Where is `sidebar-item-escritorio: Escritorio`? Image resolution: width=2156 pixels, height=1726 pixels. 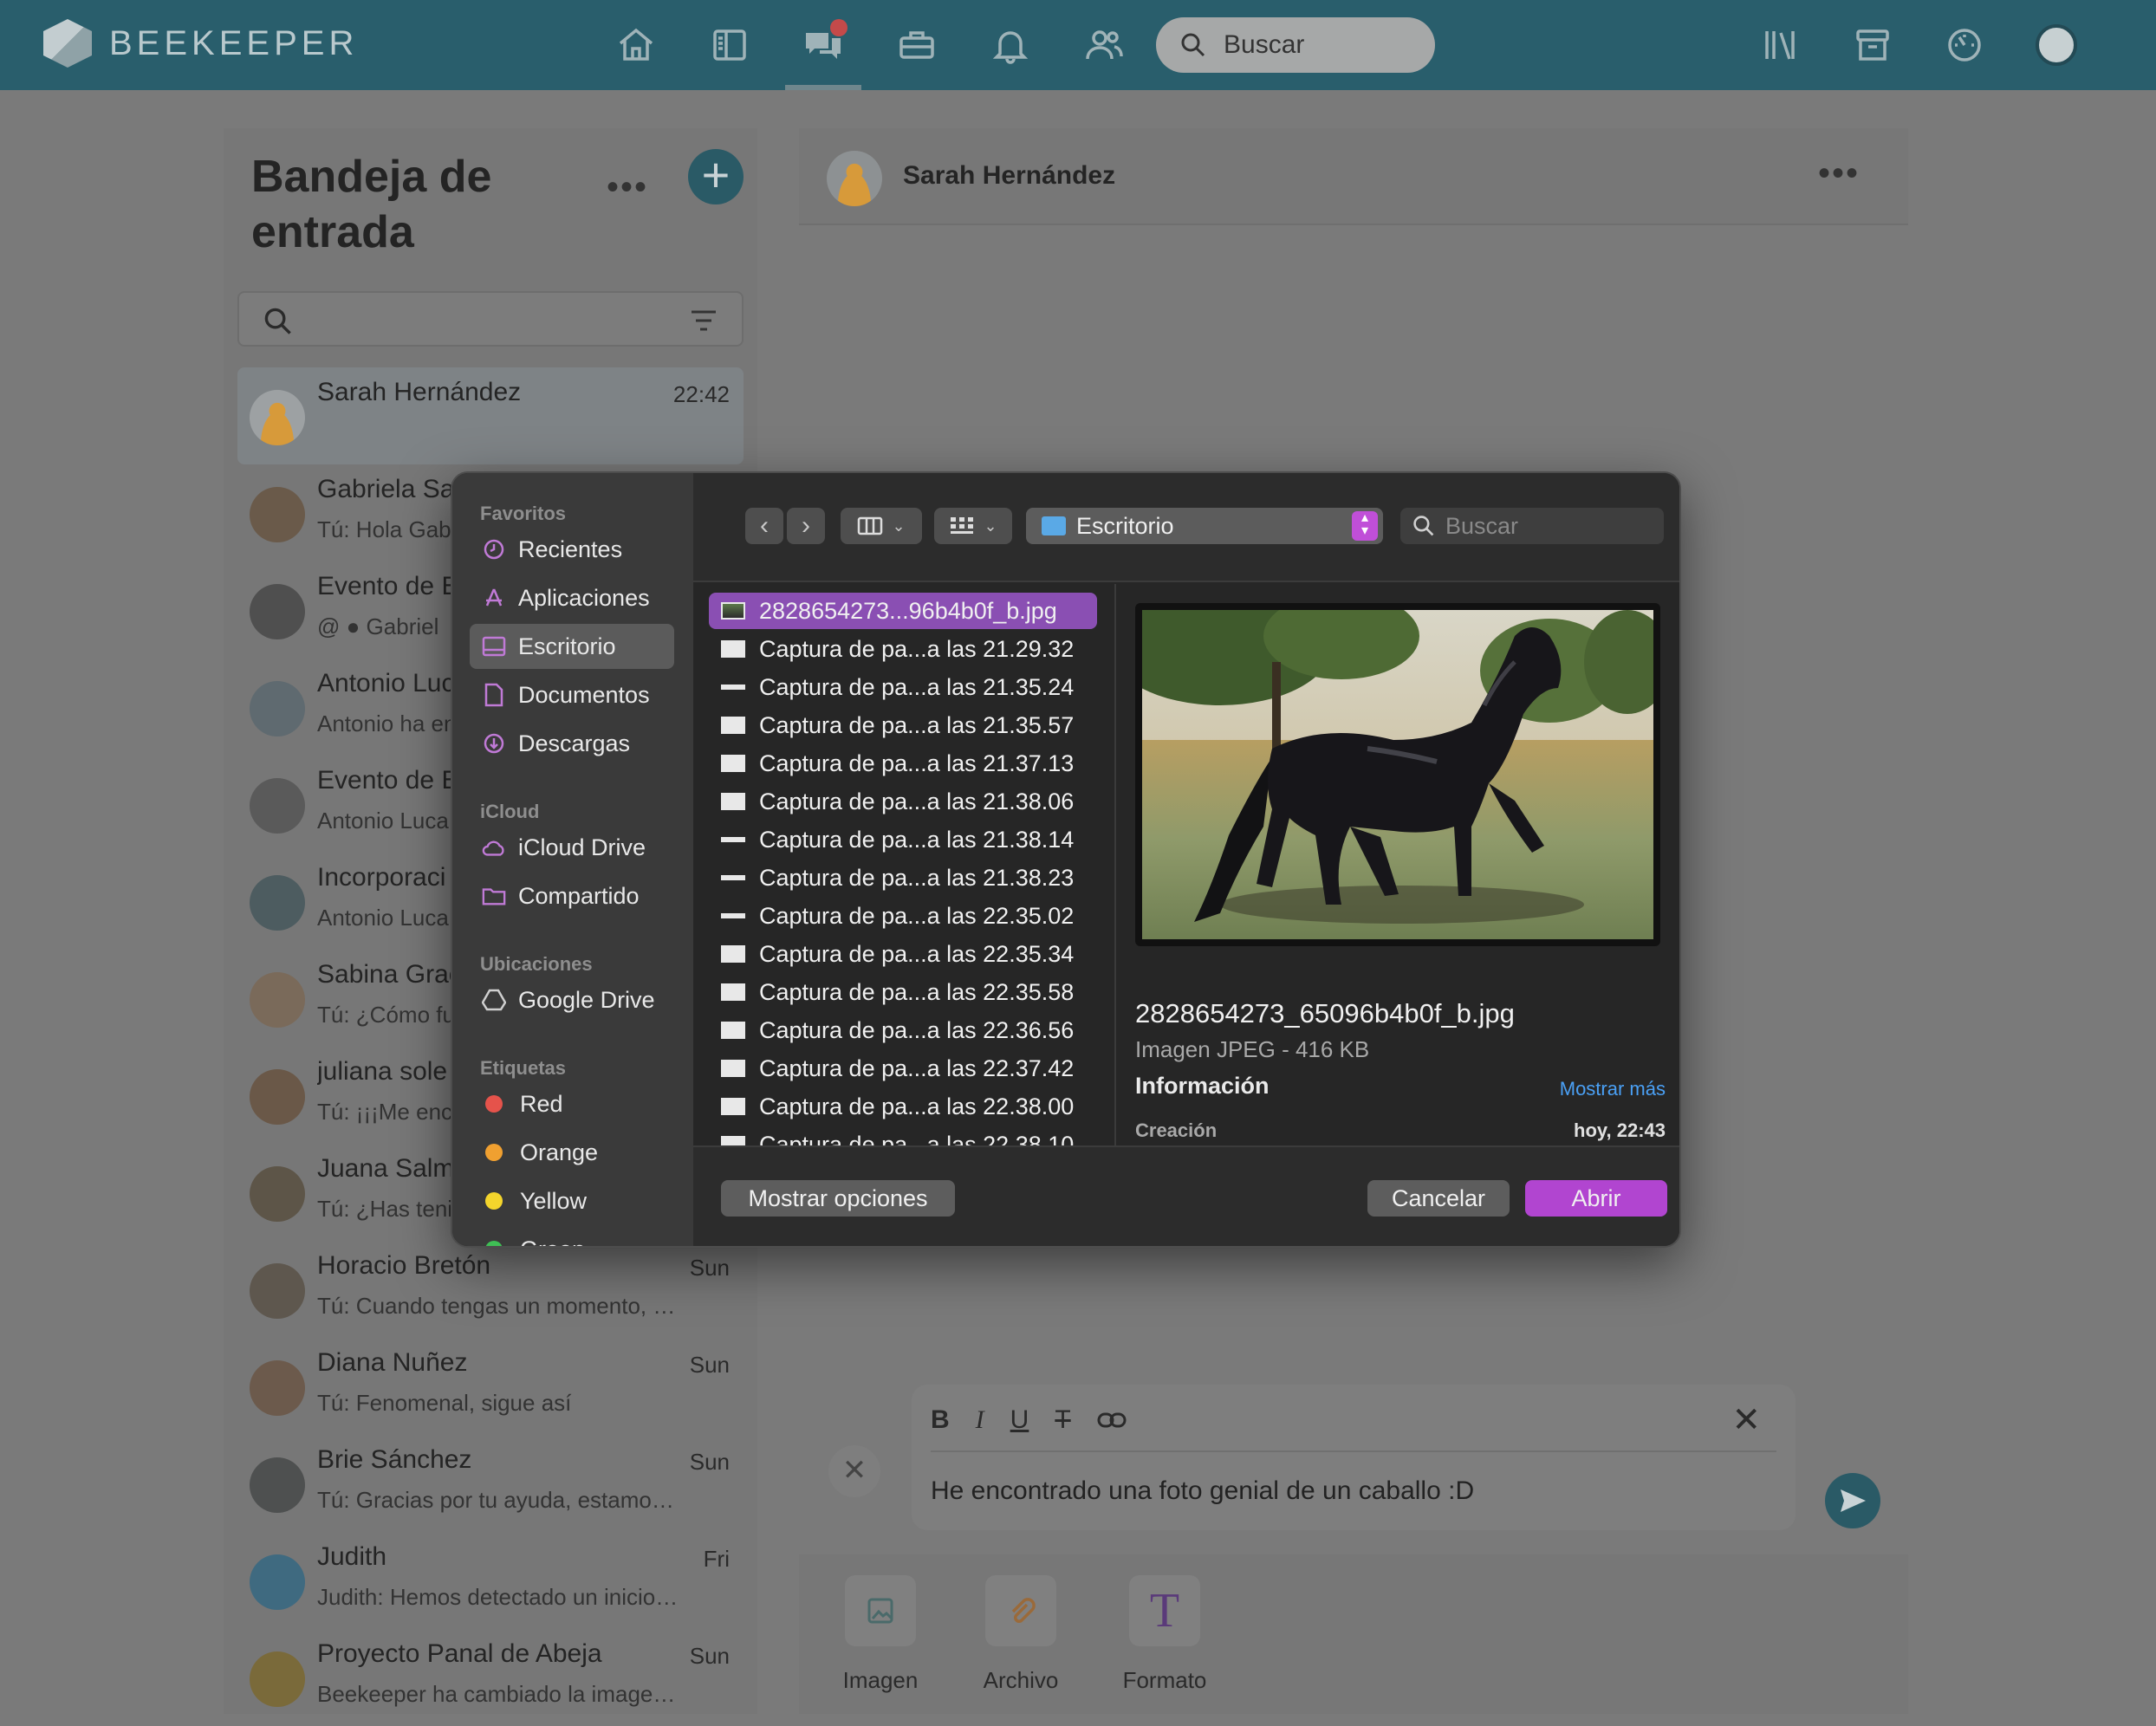 sidebar-item-escritorio: Escritorio is located at coordinates (572, 646).